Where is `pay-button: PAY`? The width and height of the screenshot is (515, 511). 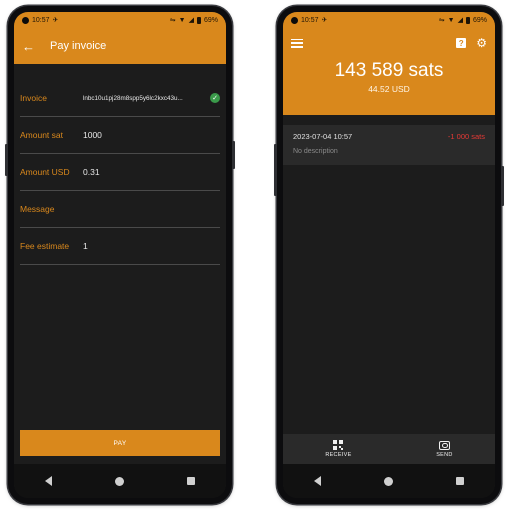 pay-button: PAY is located at coordinates (120, 443).